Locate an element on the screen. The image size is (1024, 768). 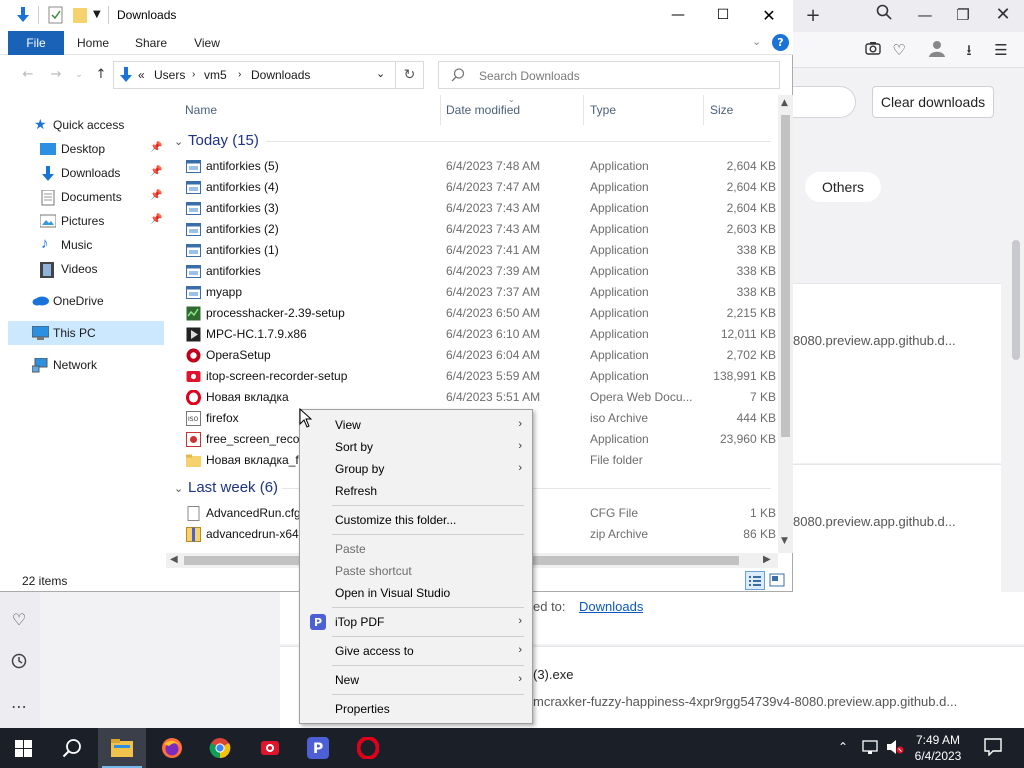
back-button: ← is located at coordinates (28, 75).